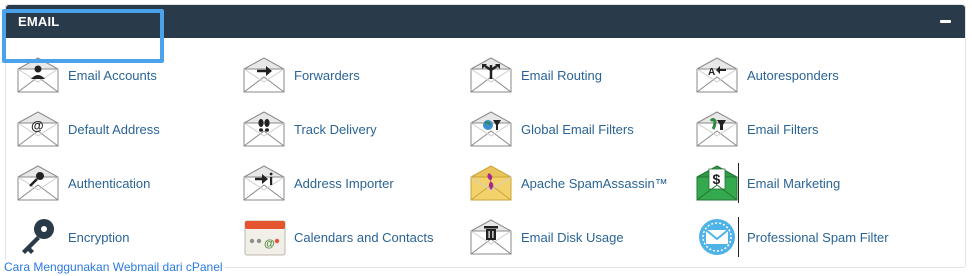 This screenshot has height=276, width=972. I want to click on dollar-envelope-icon: $, so click(717, 183).